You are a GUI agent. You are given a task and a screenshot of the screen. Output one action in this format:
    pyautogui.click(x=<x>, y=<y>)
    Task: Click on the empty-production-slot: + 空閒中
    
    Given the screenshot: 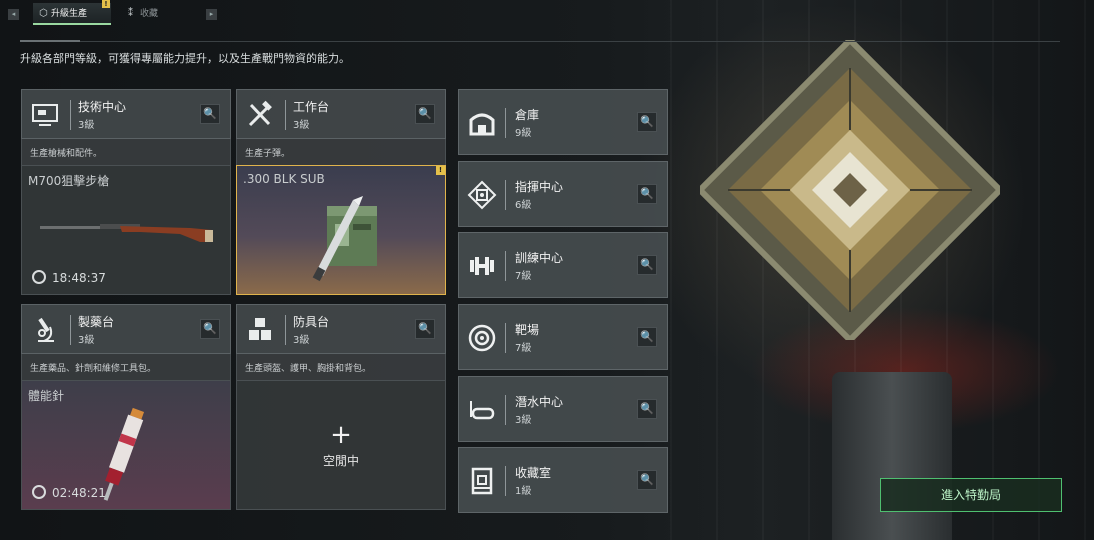 What is the action you would take?
    pyautogui.click(x=341, y=445)
    